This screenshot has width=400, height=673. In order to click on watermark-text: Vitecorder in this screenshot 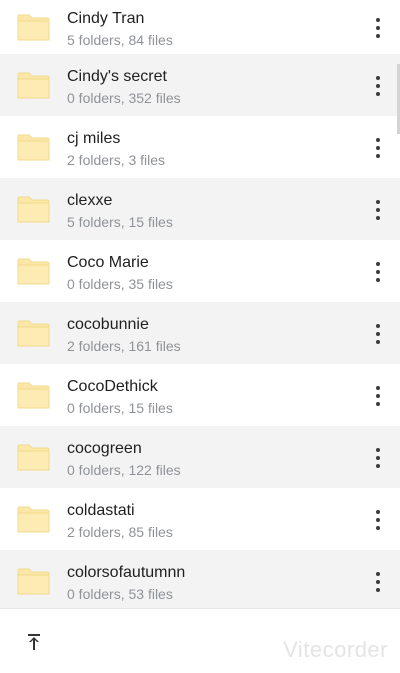, I will do `click(335, 649)`.